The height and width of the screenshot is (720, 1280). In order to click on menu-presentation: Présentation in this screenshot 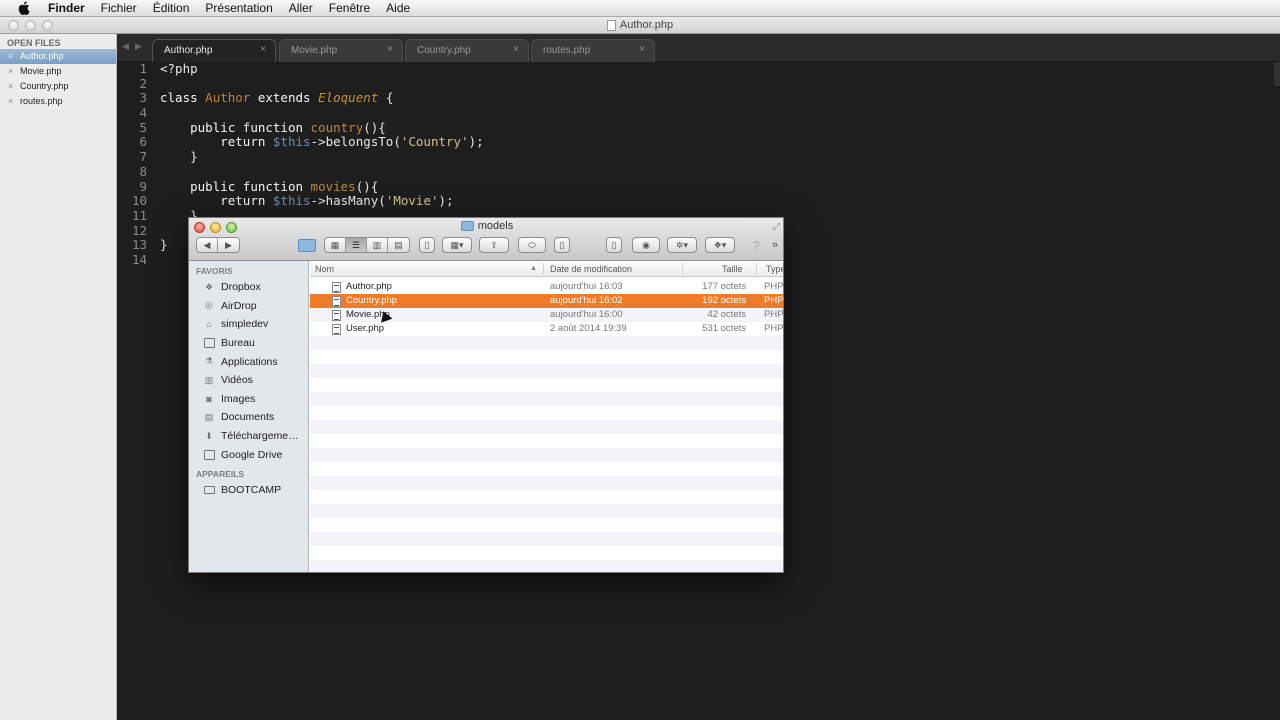, I will do `click(238, 8)`.